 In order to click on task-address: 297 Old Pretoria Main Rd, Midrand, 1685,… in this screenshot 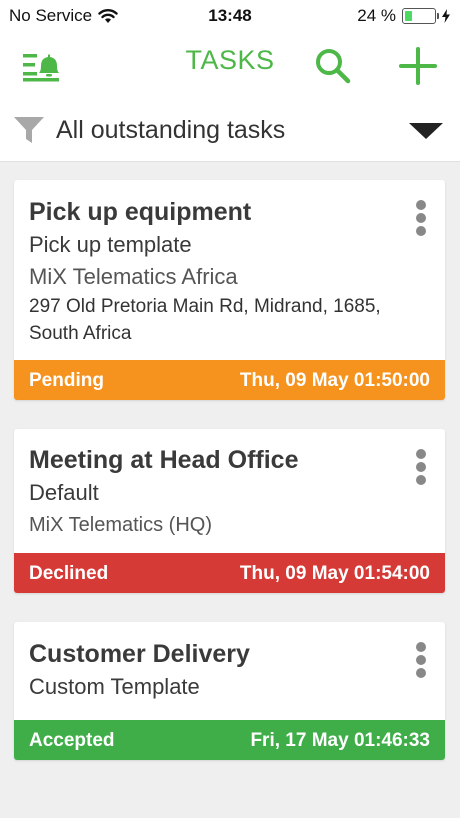, I will do `click(205, 320)`.